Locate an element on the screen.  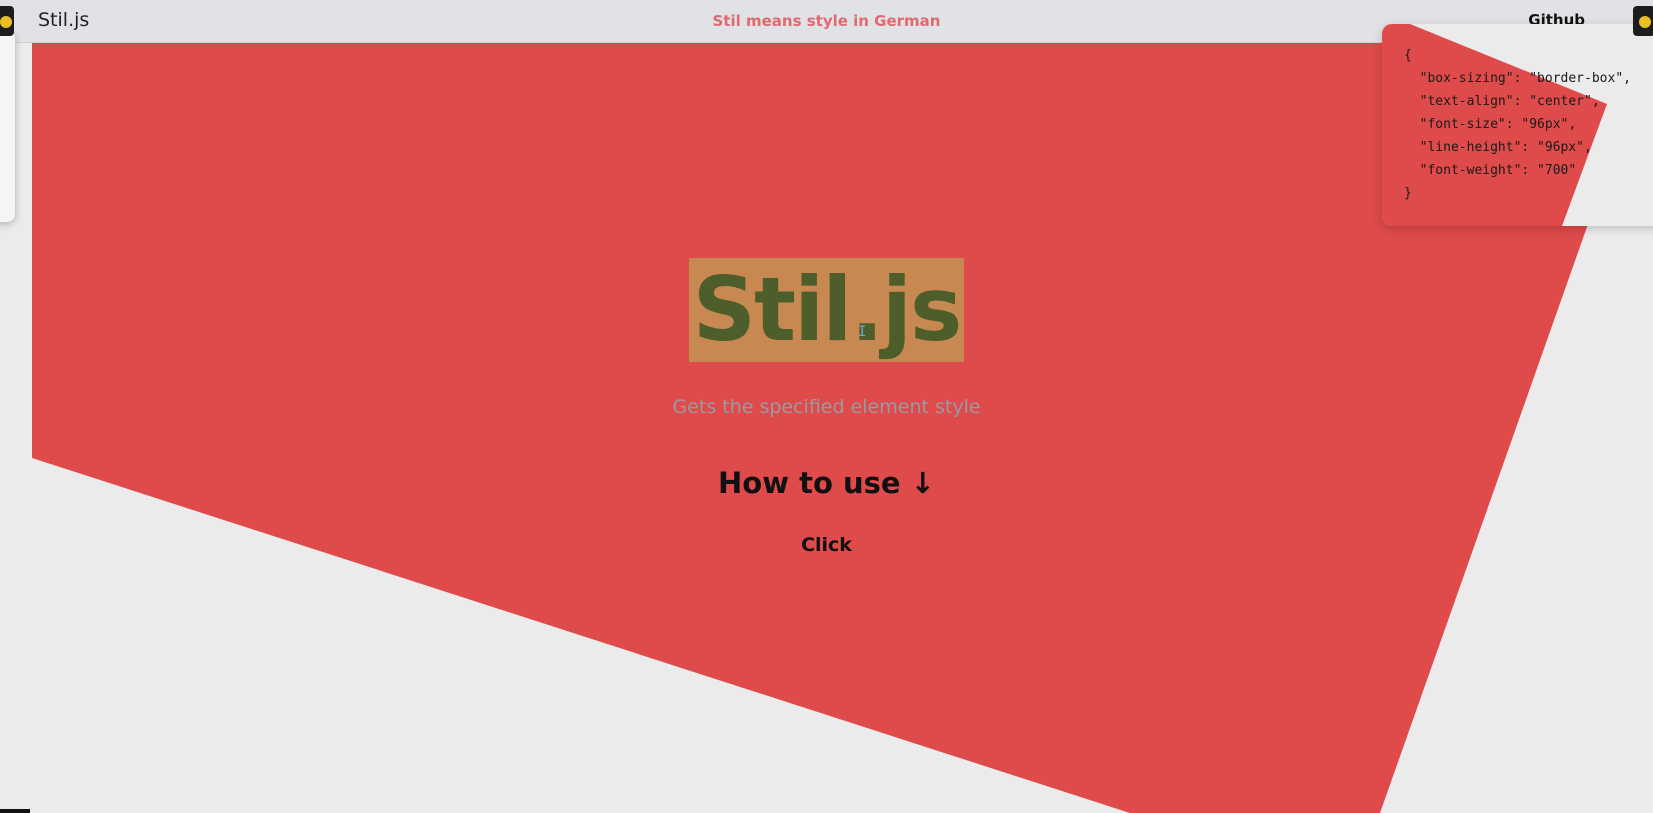
bottom-edge-marker is located at coordinates (15, 811).